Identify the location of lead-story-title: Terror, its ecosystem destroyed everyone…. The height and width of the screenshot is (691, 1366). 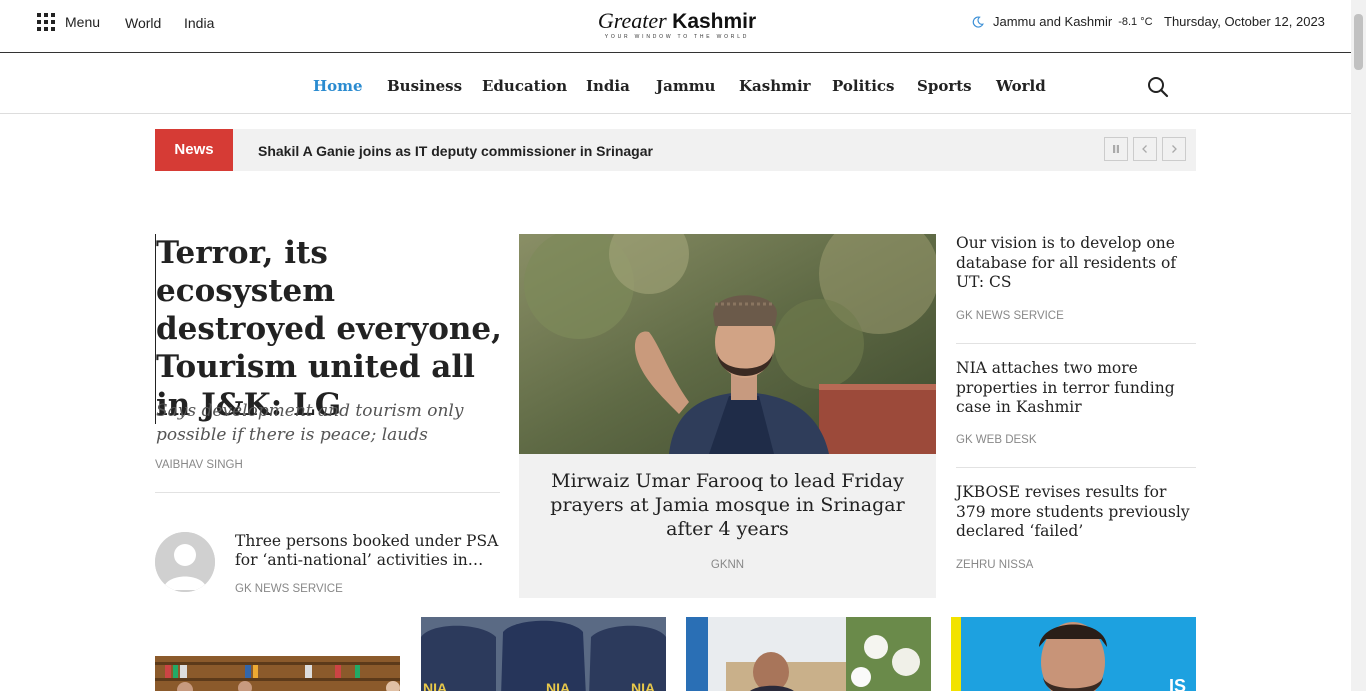
(330, 329).